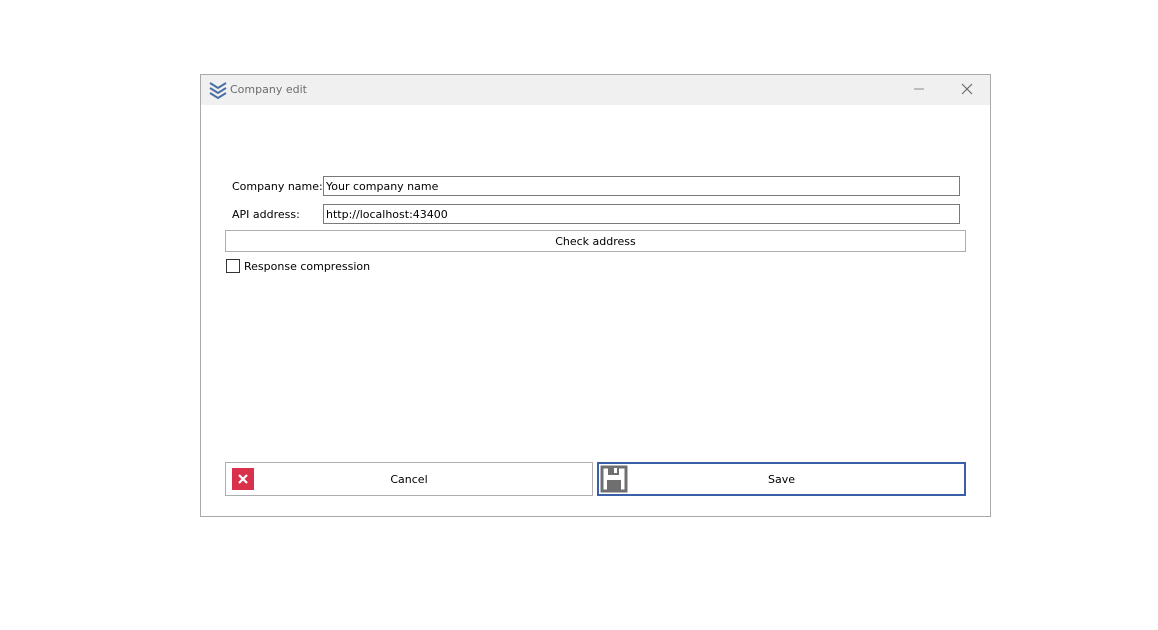 This screenshot has width=1158, height=630. I want to click on api-address-label: API address:, so click(266, 214).